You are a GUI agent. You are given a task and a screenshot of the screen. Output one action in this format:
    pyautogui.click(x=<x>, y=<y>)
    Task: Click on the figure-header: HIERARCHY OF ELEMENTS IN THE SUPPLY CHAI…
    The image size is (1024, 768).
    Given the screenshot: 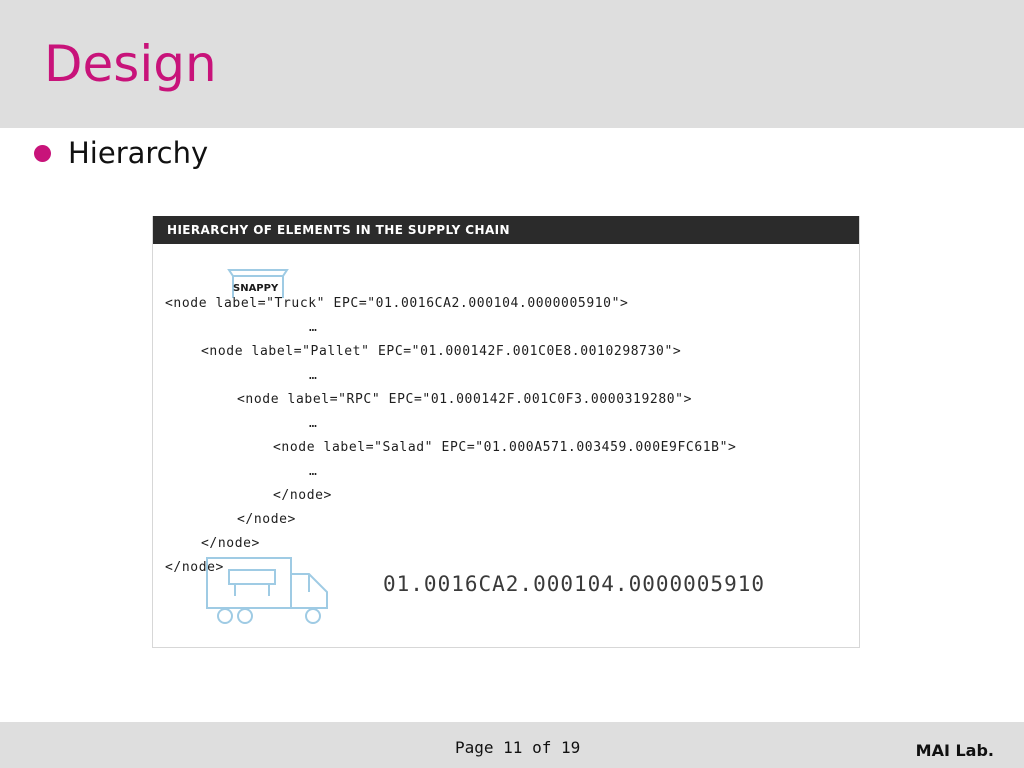 What is the action you would take?
    pyautogui.click(x=506, y=230)
    